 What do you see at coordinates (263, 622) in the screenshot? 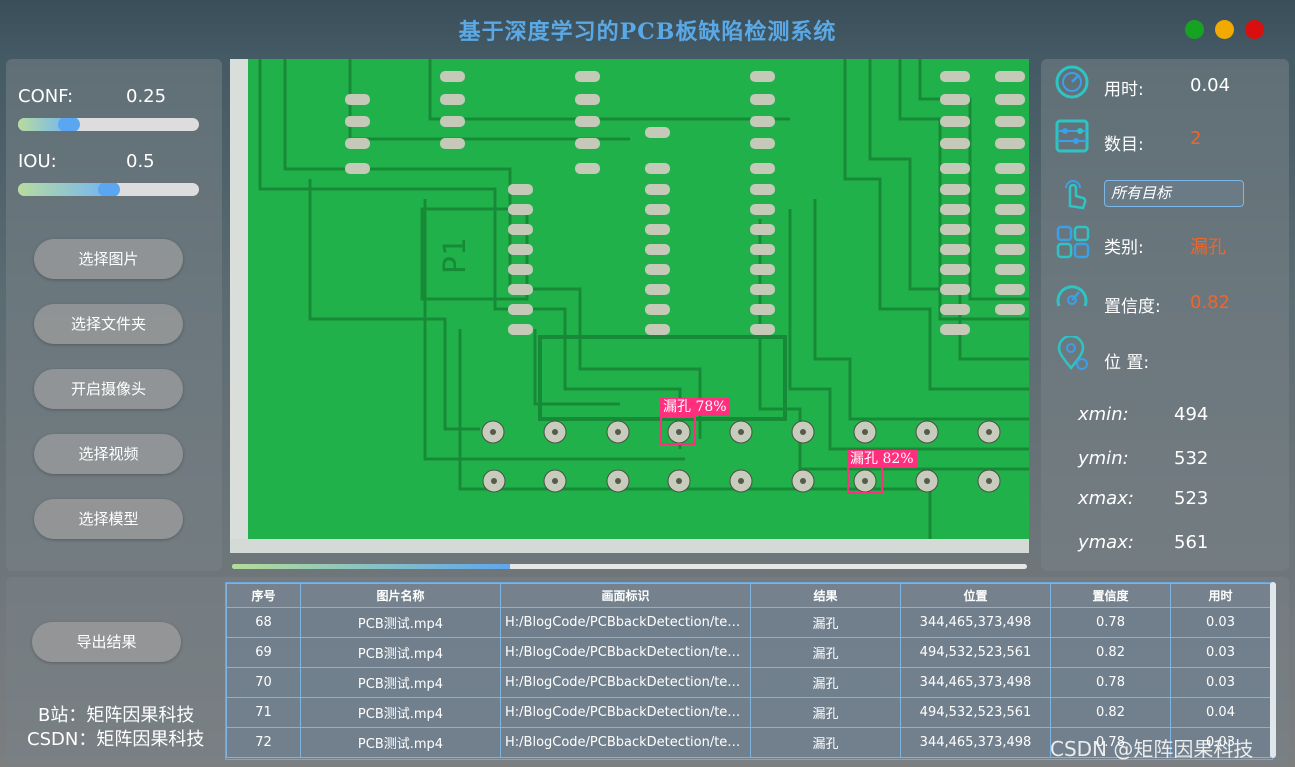
I see `cell-index: 68` at bounding box center [263, 622].